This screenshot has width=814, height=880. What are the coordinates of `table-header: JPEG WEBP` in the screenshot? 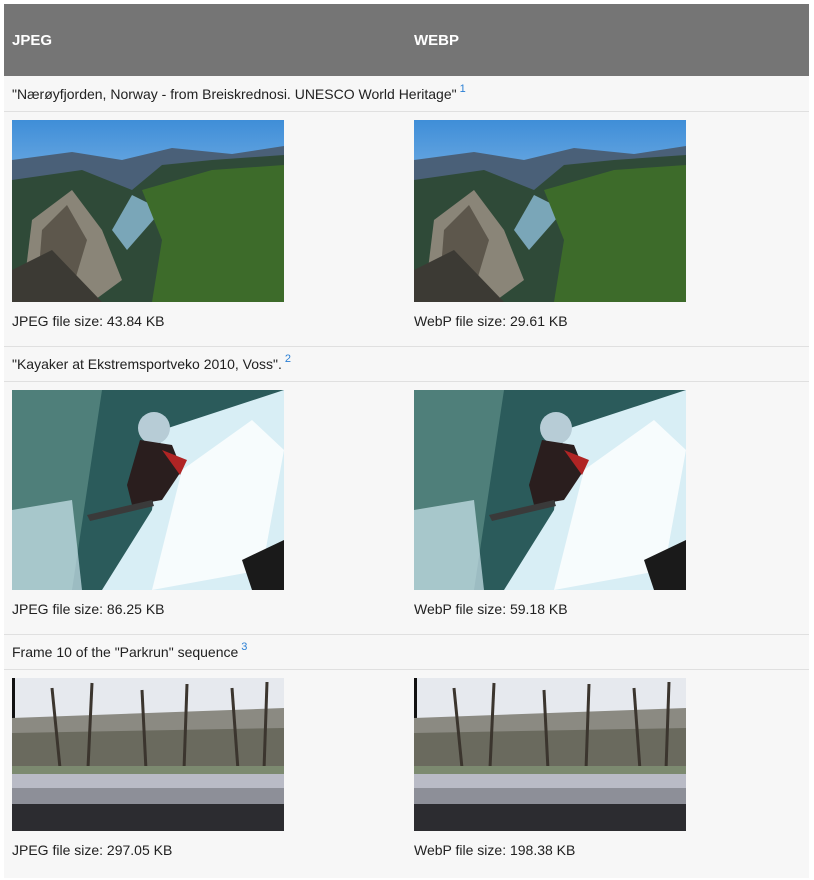 It's located at (406, 40).